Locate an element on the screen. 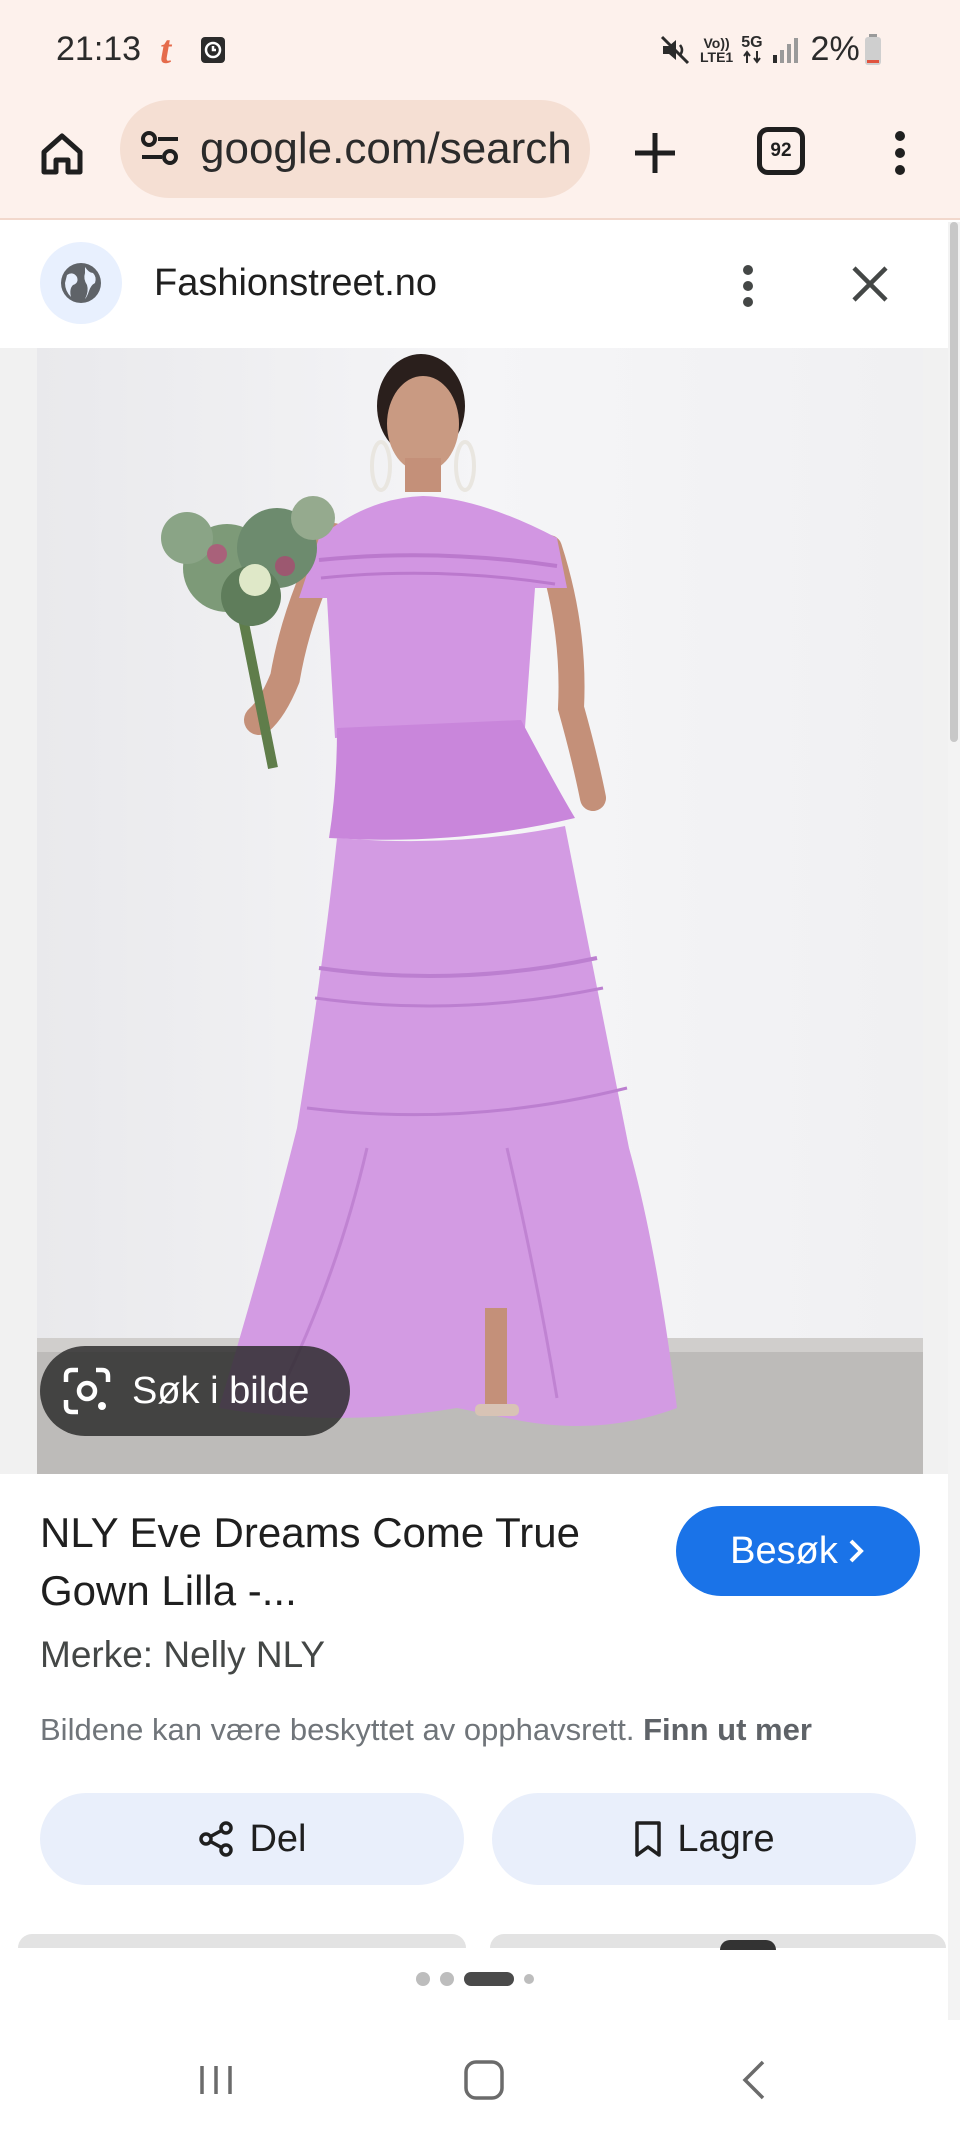 The height and width of the screenshot is (2133, 960). back-button is located at coordinates (754, 2080).